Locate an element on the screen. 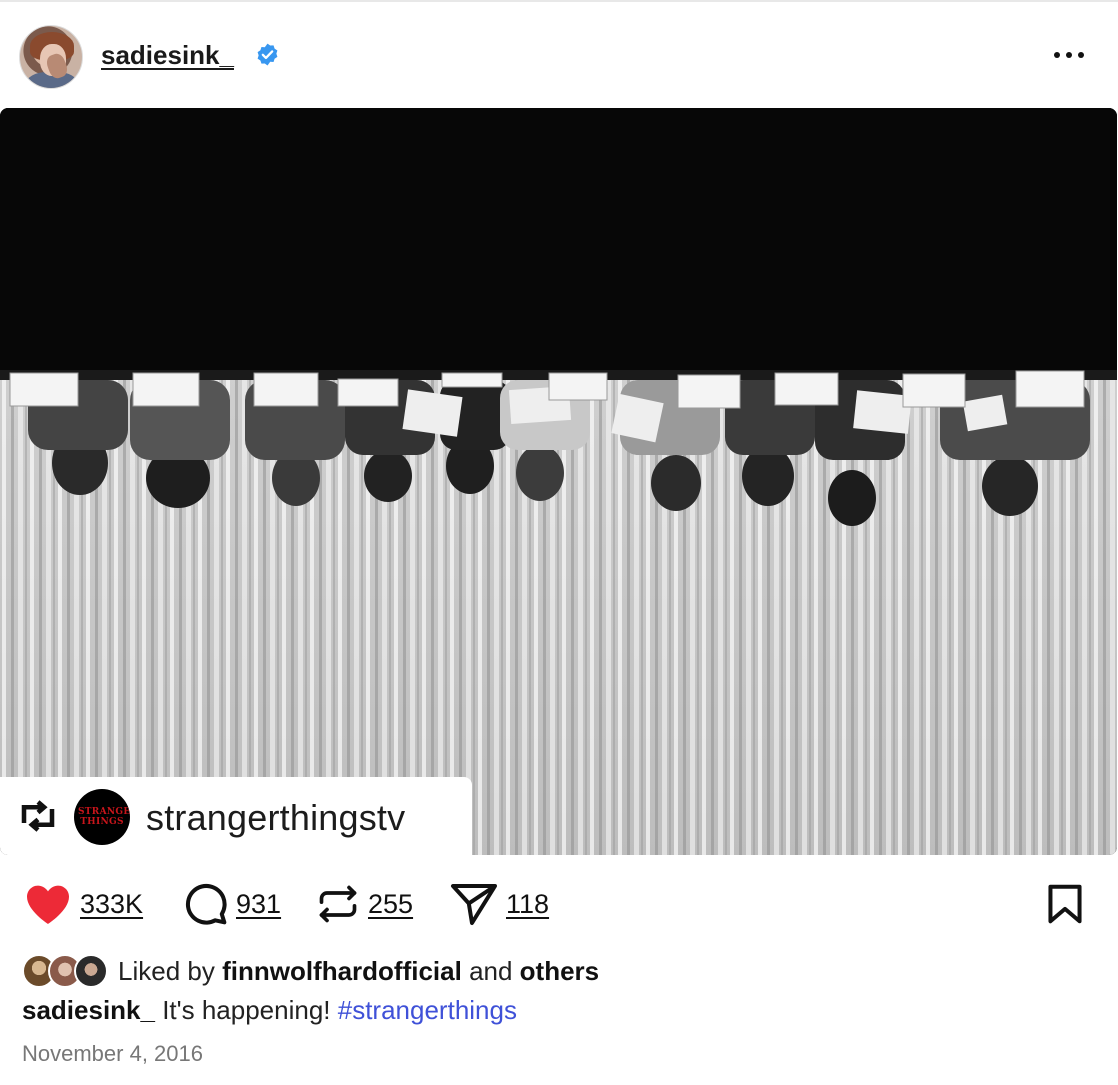  share-button: 118 is located at coordinates (499, 904).